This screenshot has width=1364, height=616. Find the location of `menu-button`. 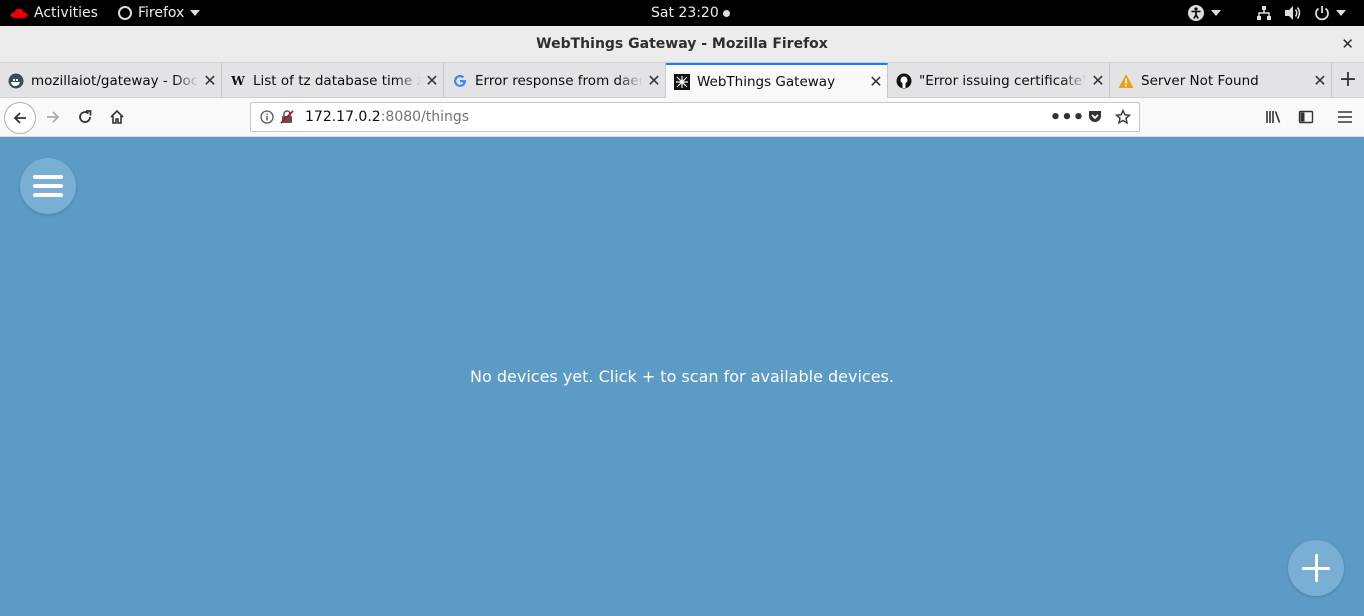

menu-button is located at coordinates (1345, 117).